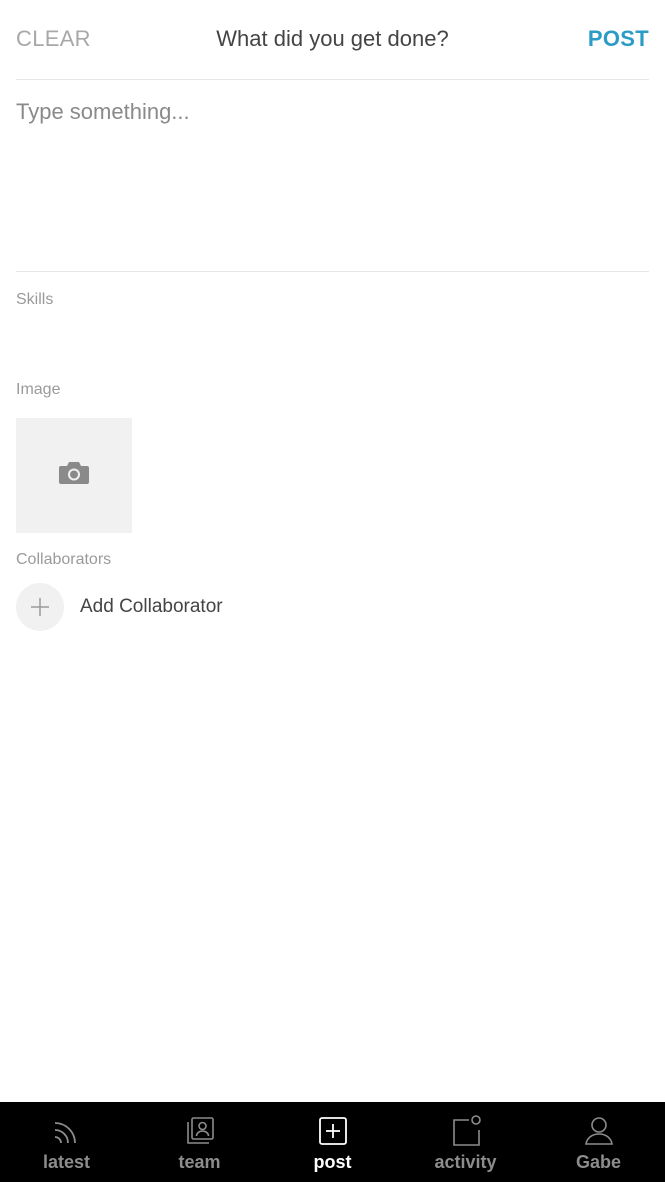  What do you see at coordinates (67, 1131) in the screenshot?
I see `rss-icon` at bounding box center [67, 1131].